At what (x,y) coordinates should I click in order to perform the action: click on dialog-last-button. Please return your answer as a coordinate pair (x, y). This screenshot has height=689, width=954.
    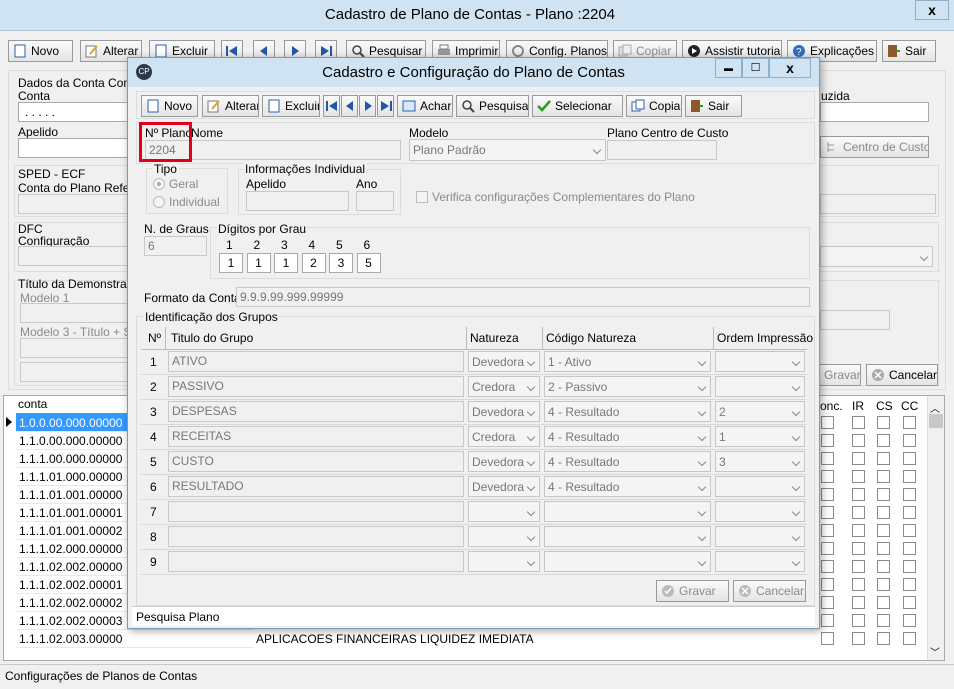
    Looking at the image, I should click on (385, 106).